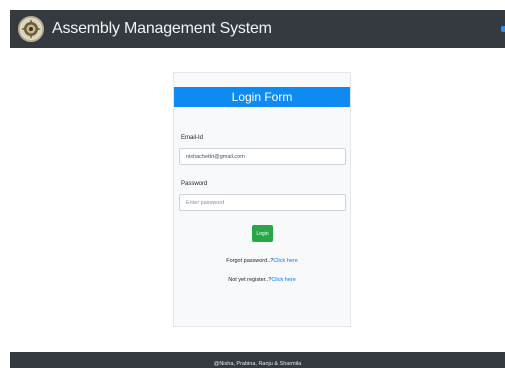 The image size is (505, 368). What do you see at coordinates (192, 138) in the screenshot?
I see `email-label: Email-Id` at bounding box center [192, 138].